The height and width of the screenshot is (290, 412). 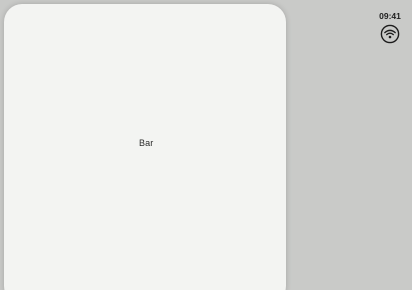 I want to click on wifi-icon, so click(x=390, y=34).